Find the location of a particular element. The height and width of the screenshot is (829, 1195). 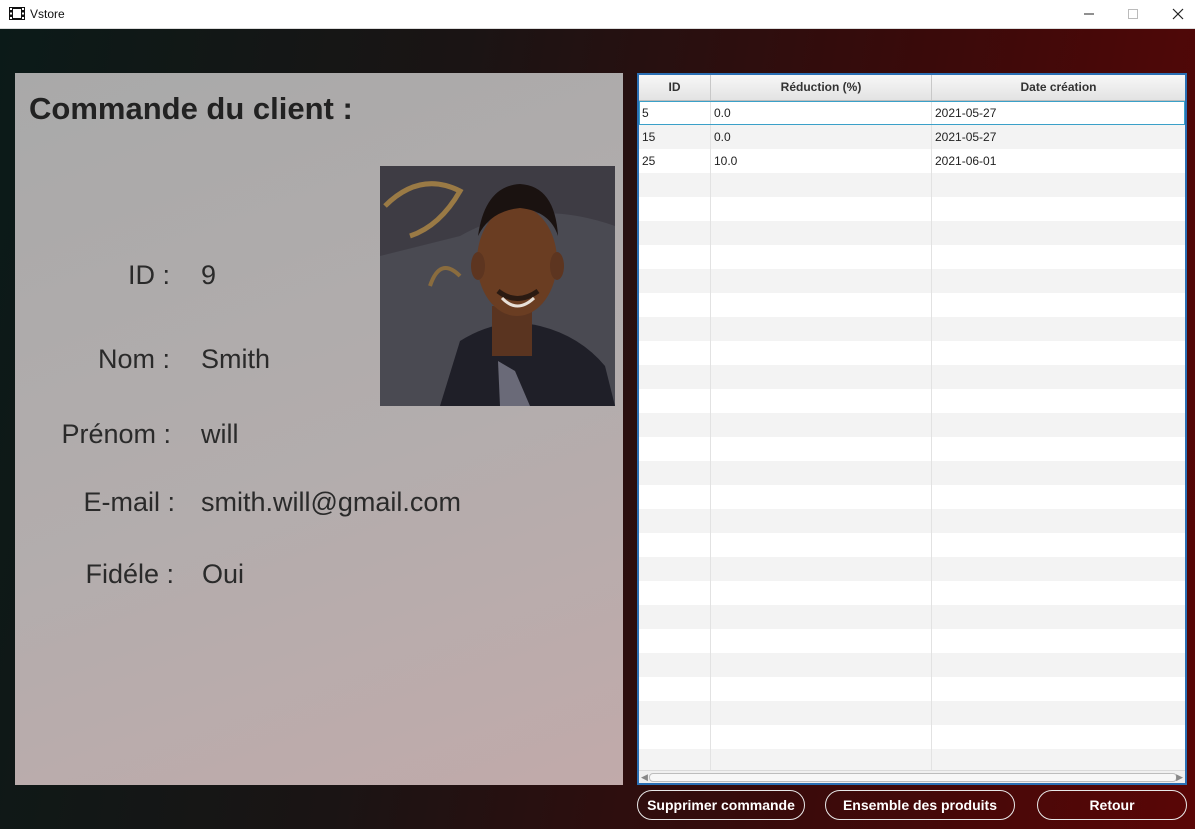

maximize-icon is located at coordinates (1133, 14).